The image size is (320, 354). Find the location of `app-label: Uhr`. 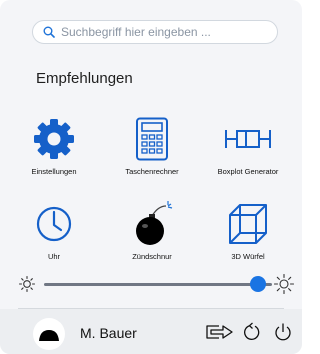

app-label: Uhr is located at coordinates (54, 256).